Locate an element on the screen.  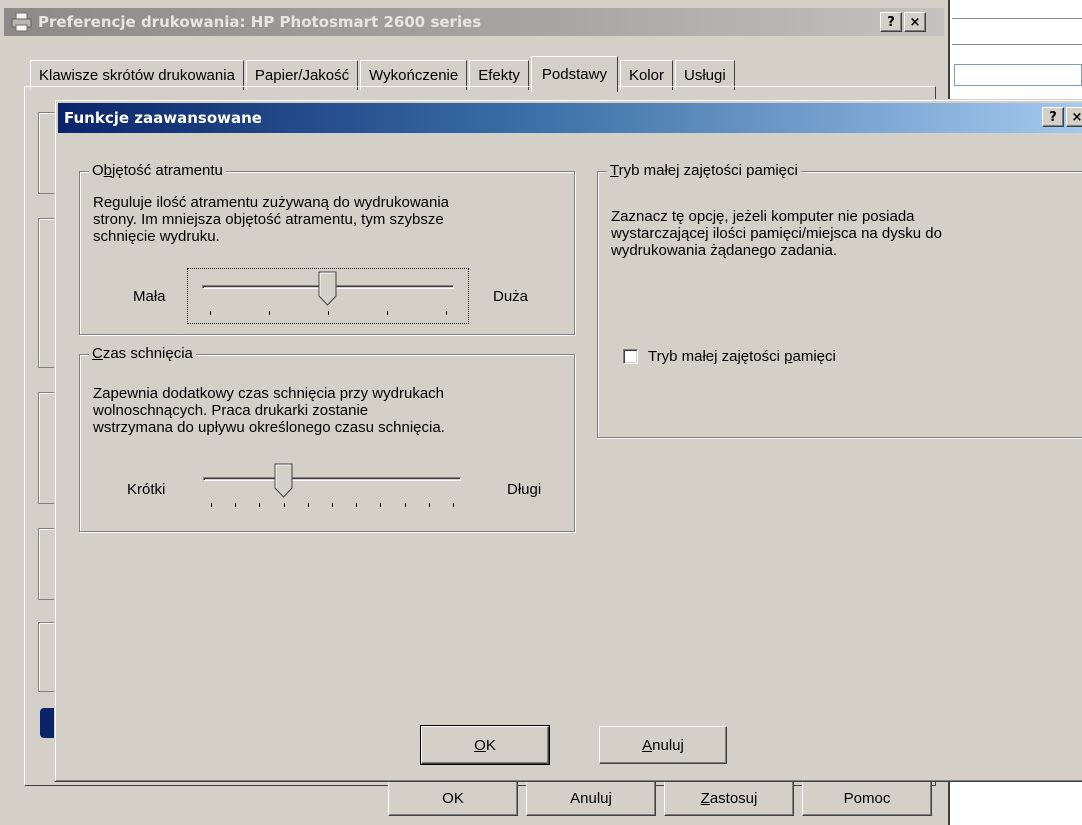
drying-time-legend: Czas schnięcia is located at coordinates (142, 354).